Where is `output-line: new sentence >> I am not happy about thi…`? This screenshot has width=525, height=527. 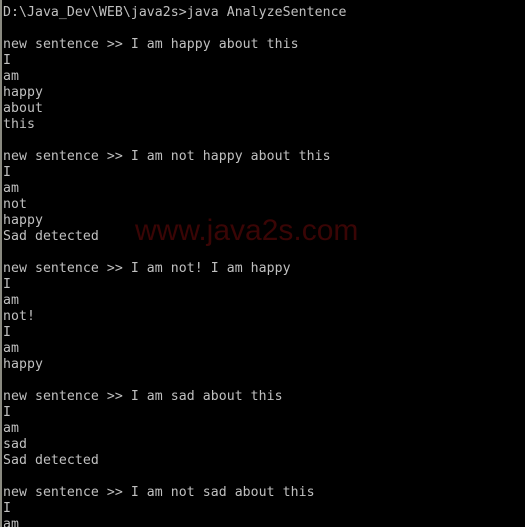 output-line: new sentence >> I am not happy about thi… is located at coordinates (167, 156).